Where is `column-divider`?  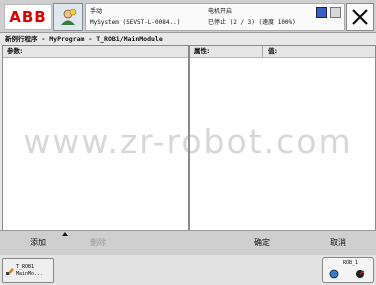
column-divider is located at coordinates (262, 51).